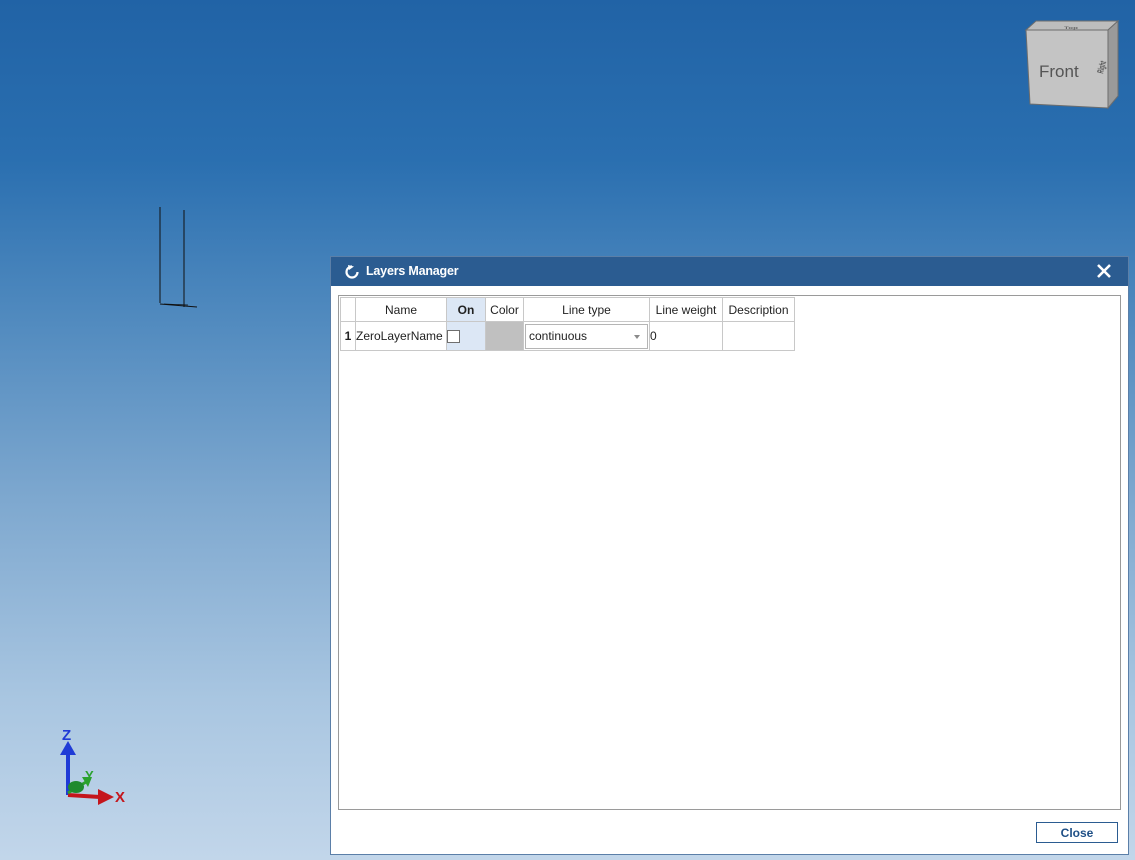 Image resolution: width=1135 pixels, height=860 pixels. I want to click on layer-line-type-cell: continuous, so click(586, 336).